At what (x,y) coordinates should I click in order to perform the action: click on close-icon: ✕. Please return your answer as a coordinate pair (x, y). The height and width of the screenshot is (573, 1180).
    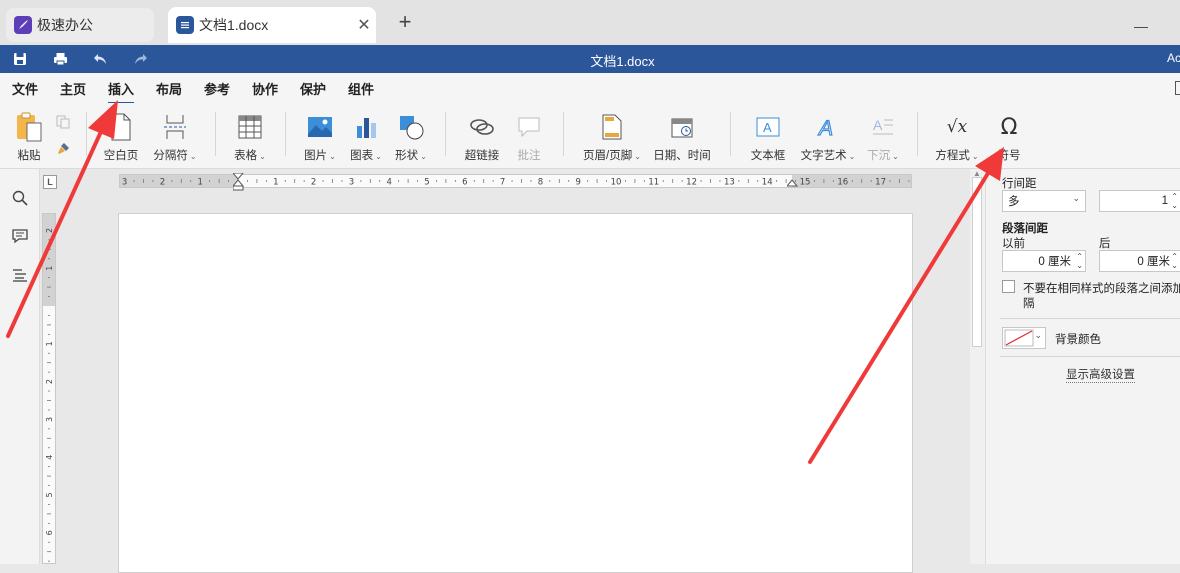
    Looking at the image, I should click on (364, 25).